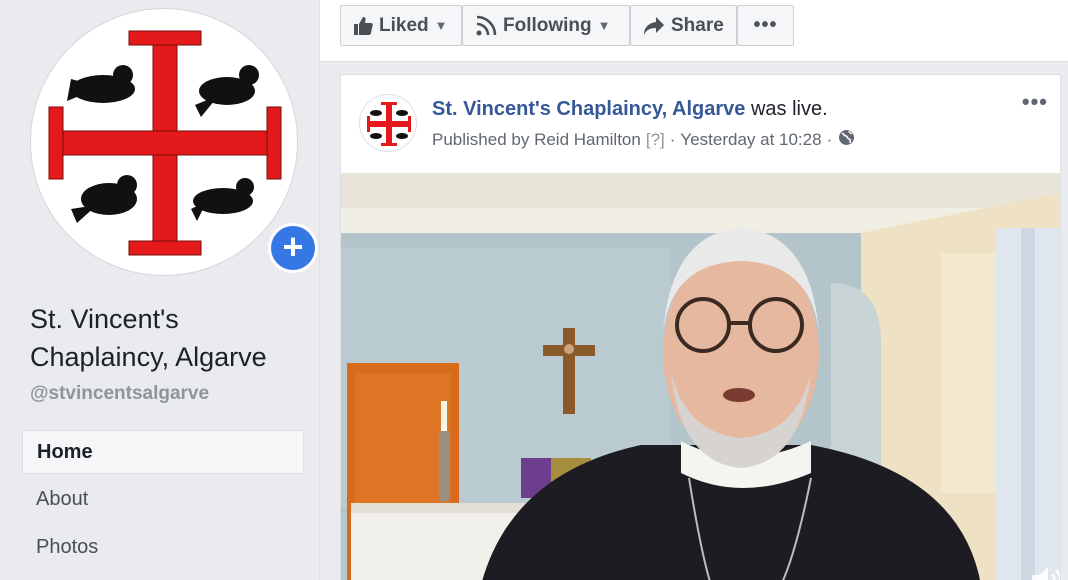 The image size is (1068, 580). Describe the element at coordinates (789, 109) in the screenshot. I see `post-action-text: was live.` at that location.